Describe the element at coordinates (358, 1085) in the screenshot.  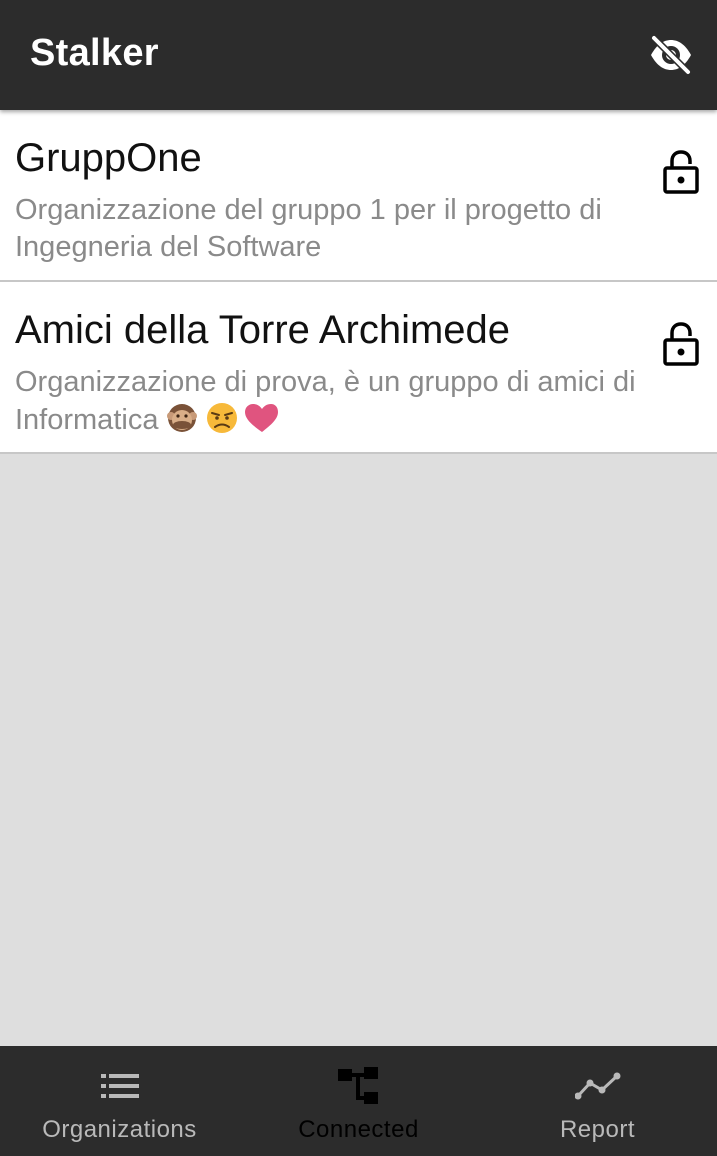
I see `hierarchy-icon` at that location.